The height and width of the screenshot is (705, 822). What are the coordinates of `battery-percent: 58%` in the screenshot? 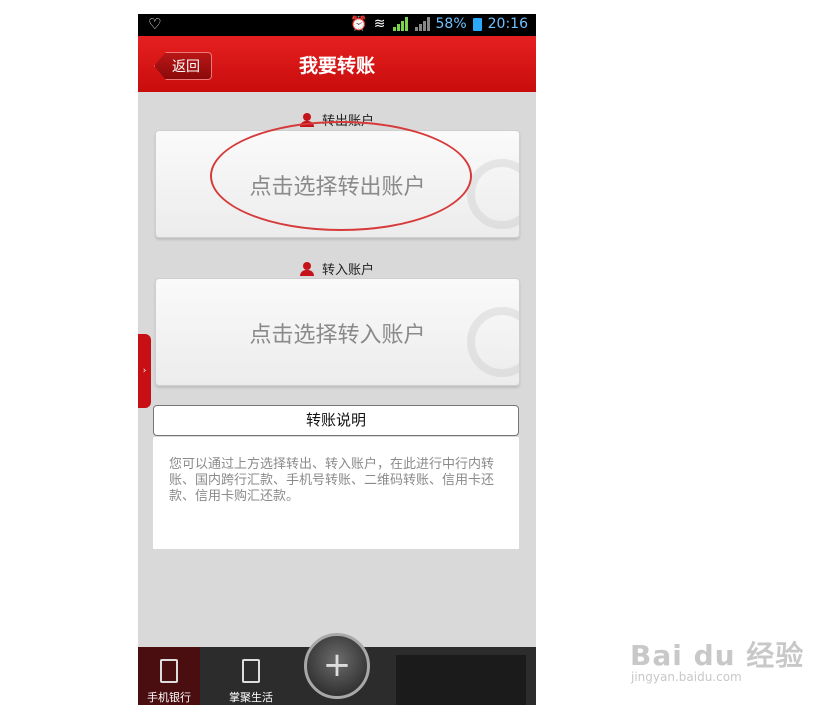 It's located at (451, 24).